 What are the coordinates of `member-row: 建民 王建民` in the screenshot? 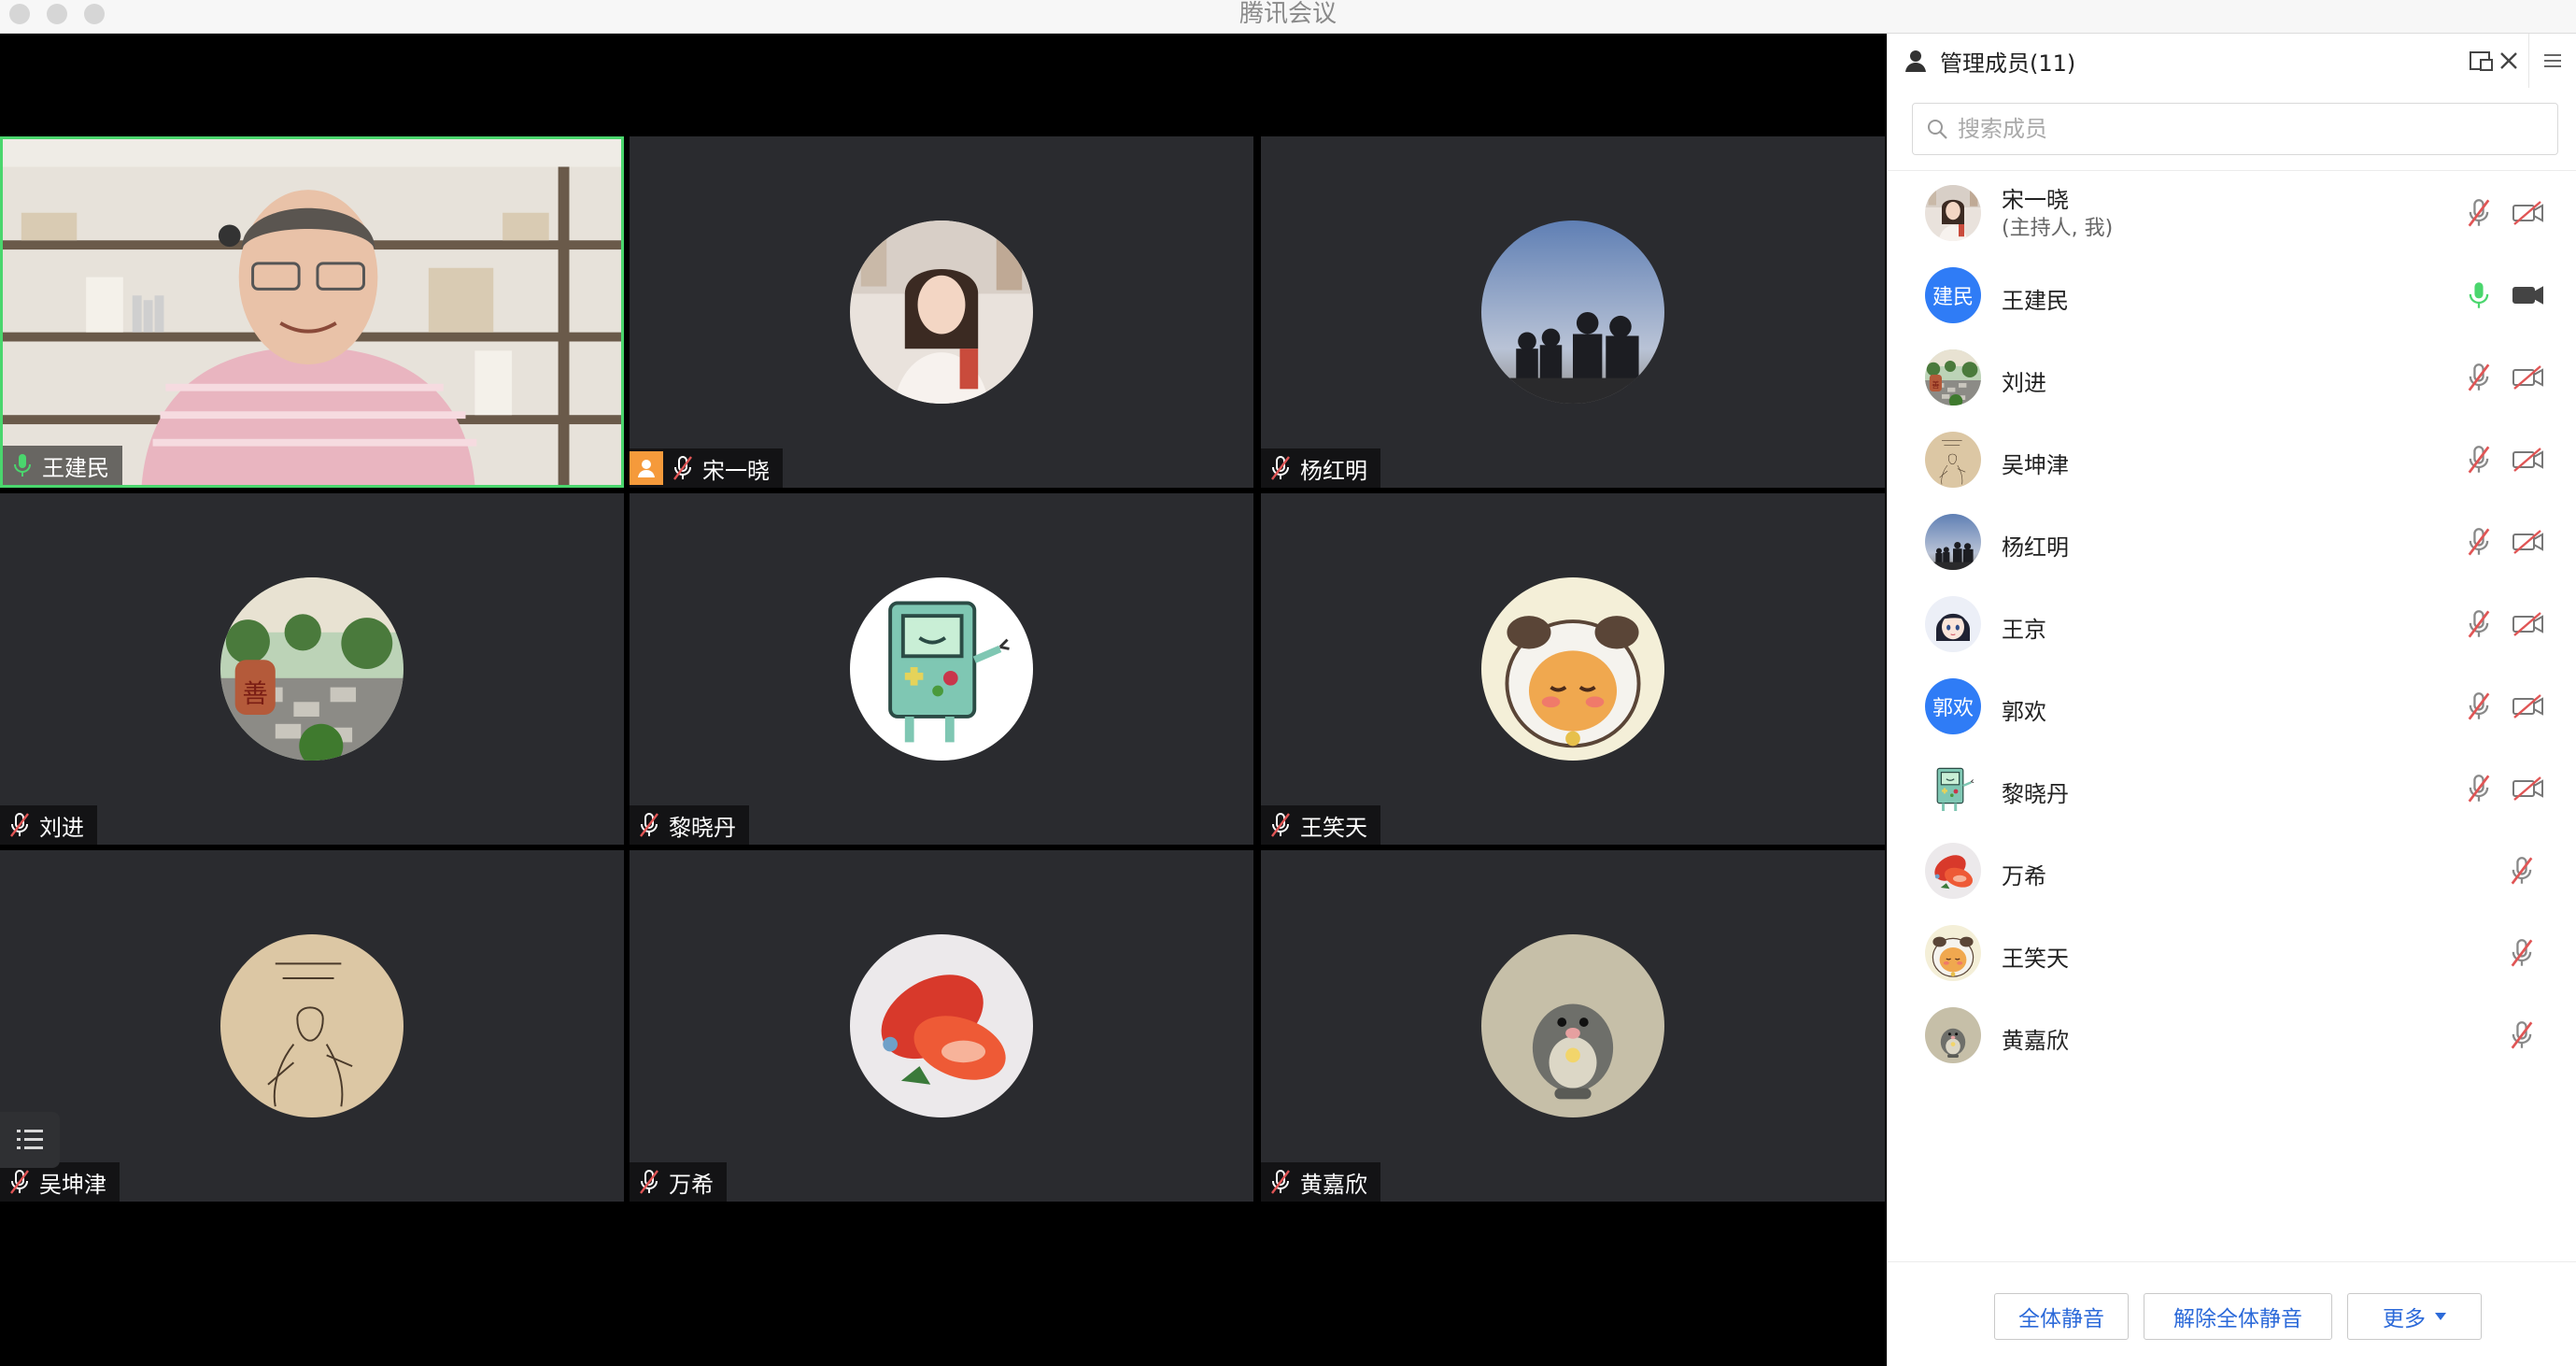 It's located at (2232, 295).